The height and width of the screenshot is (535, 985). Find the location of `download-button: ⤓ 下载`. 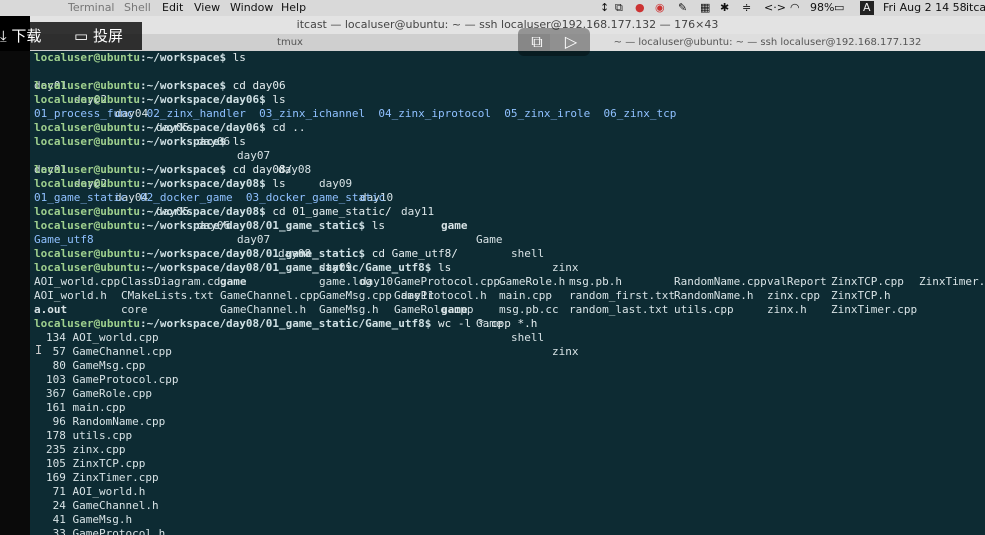

download-button: ⤓ 下载 is located at coordinates (20, 36).